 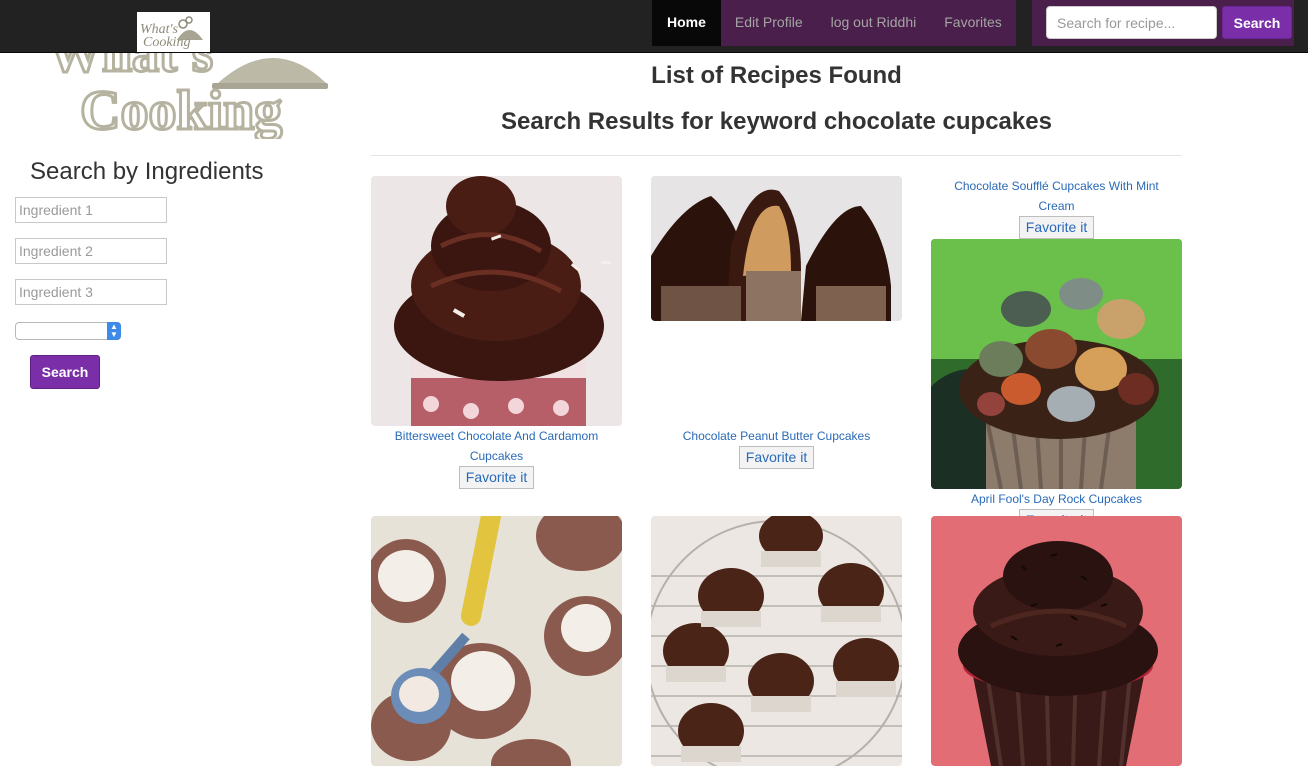 What do you see at coordinates (776, 155) in the screenshot?
I see `divider` at bounding box center [776, 155].